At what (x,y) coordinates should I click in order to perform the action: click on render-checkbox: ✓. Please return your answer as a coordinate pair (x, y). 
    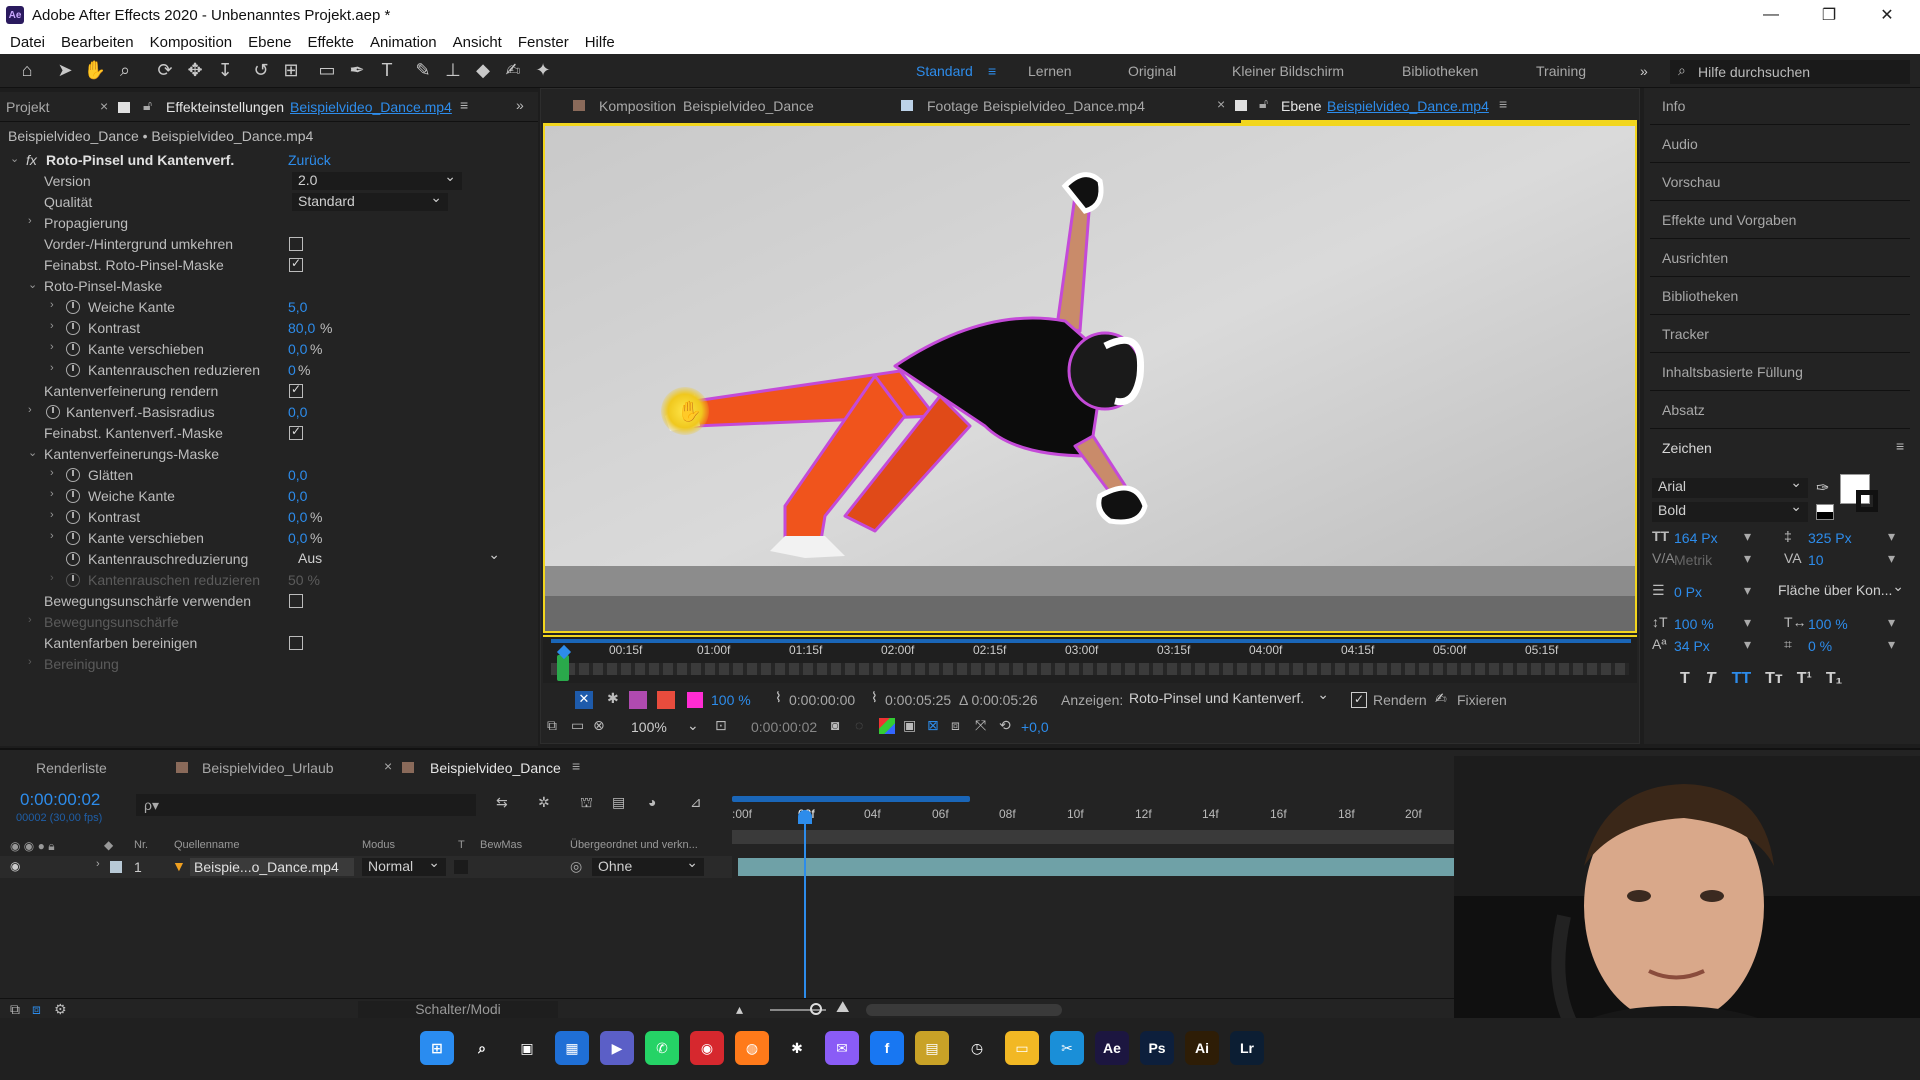
    Looking at the image, I should click on (1359, 700).